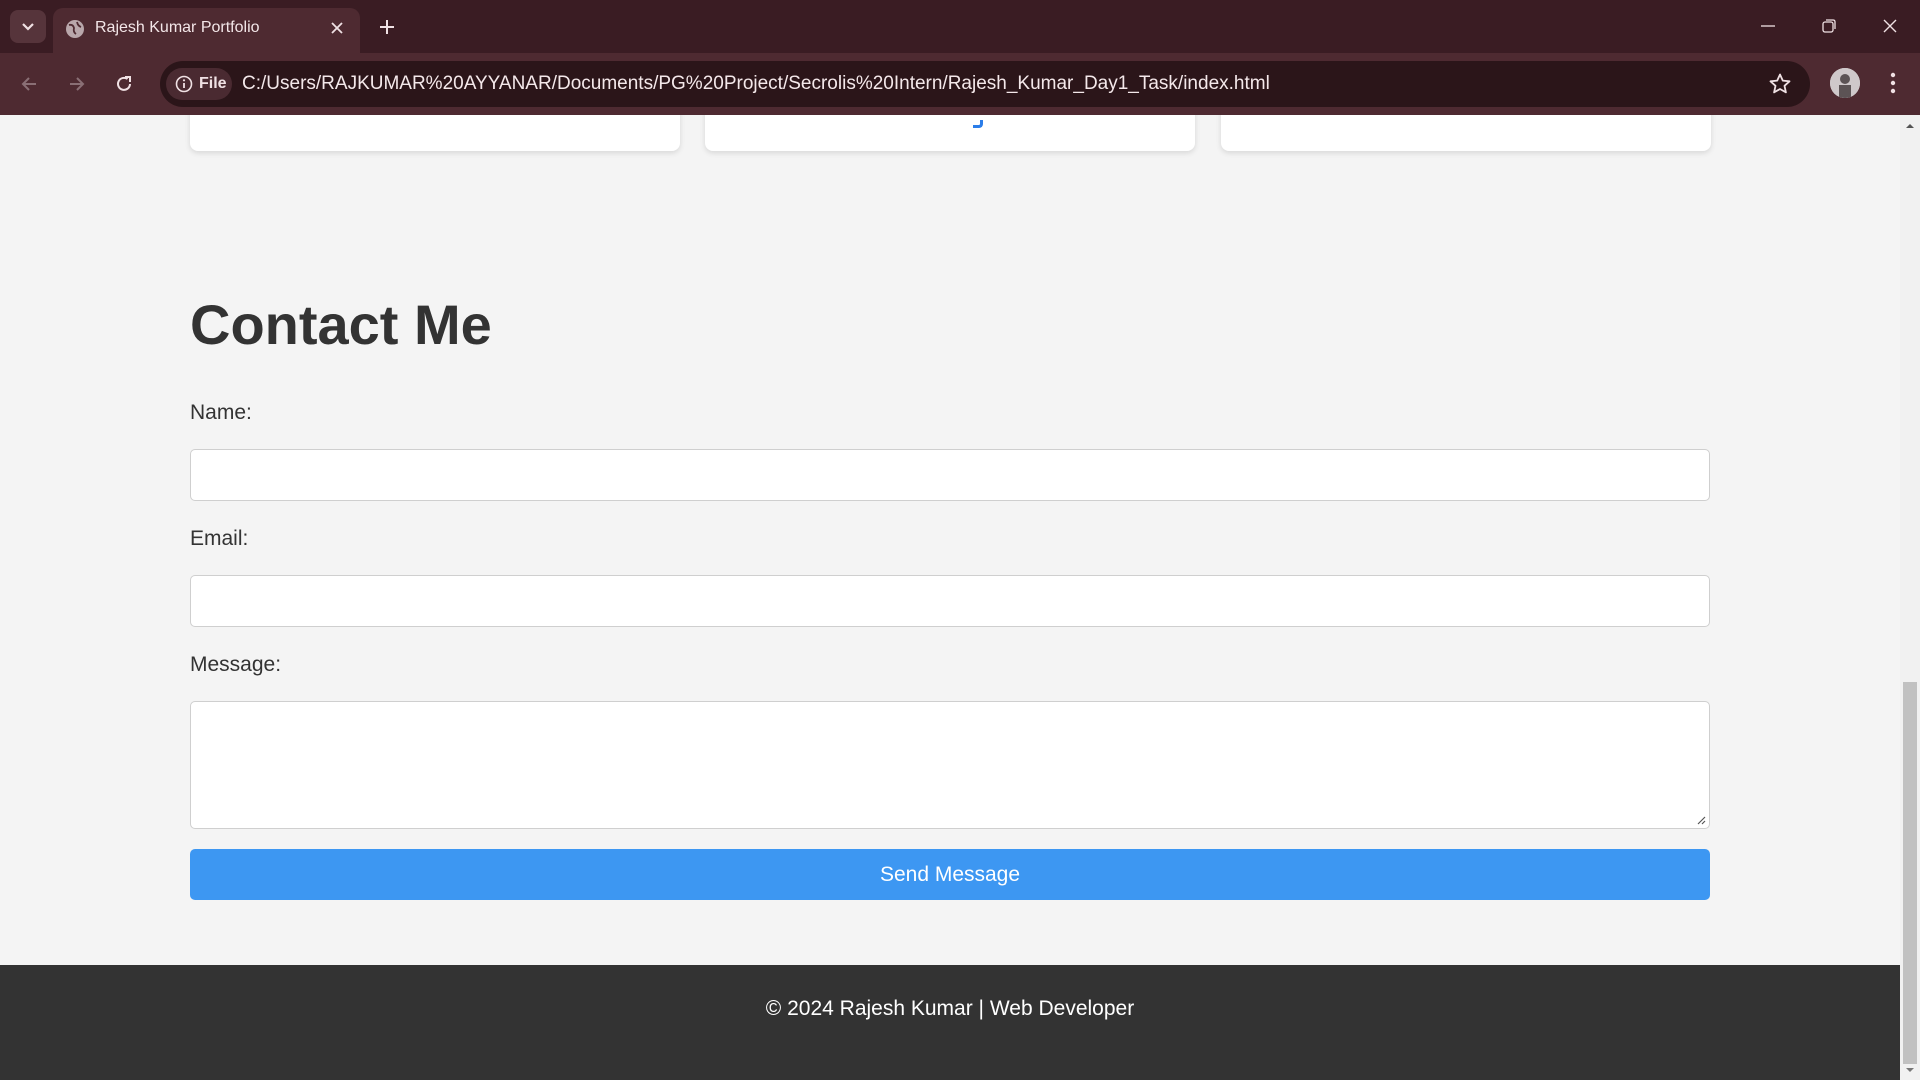 The image size is (1920, 1080). Describe the element at coordinates (221, 412) in the screenshot. I see `name-label: Name:` at that location.